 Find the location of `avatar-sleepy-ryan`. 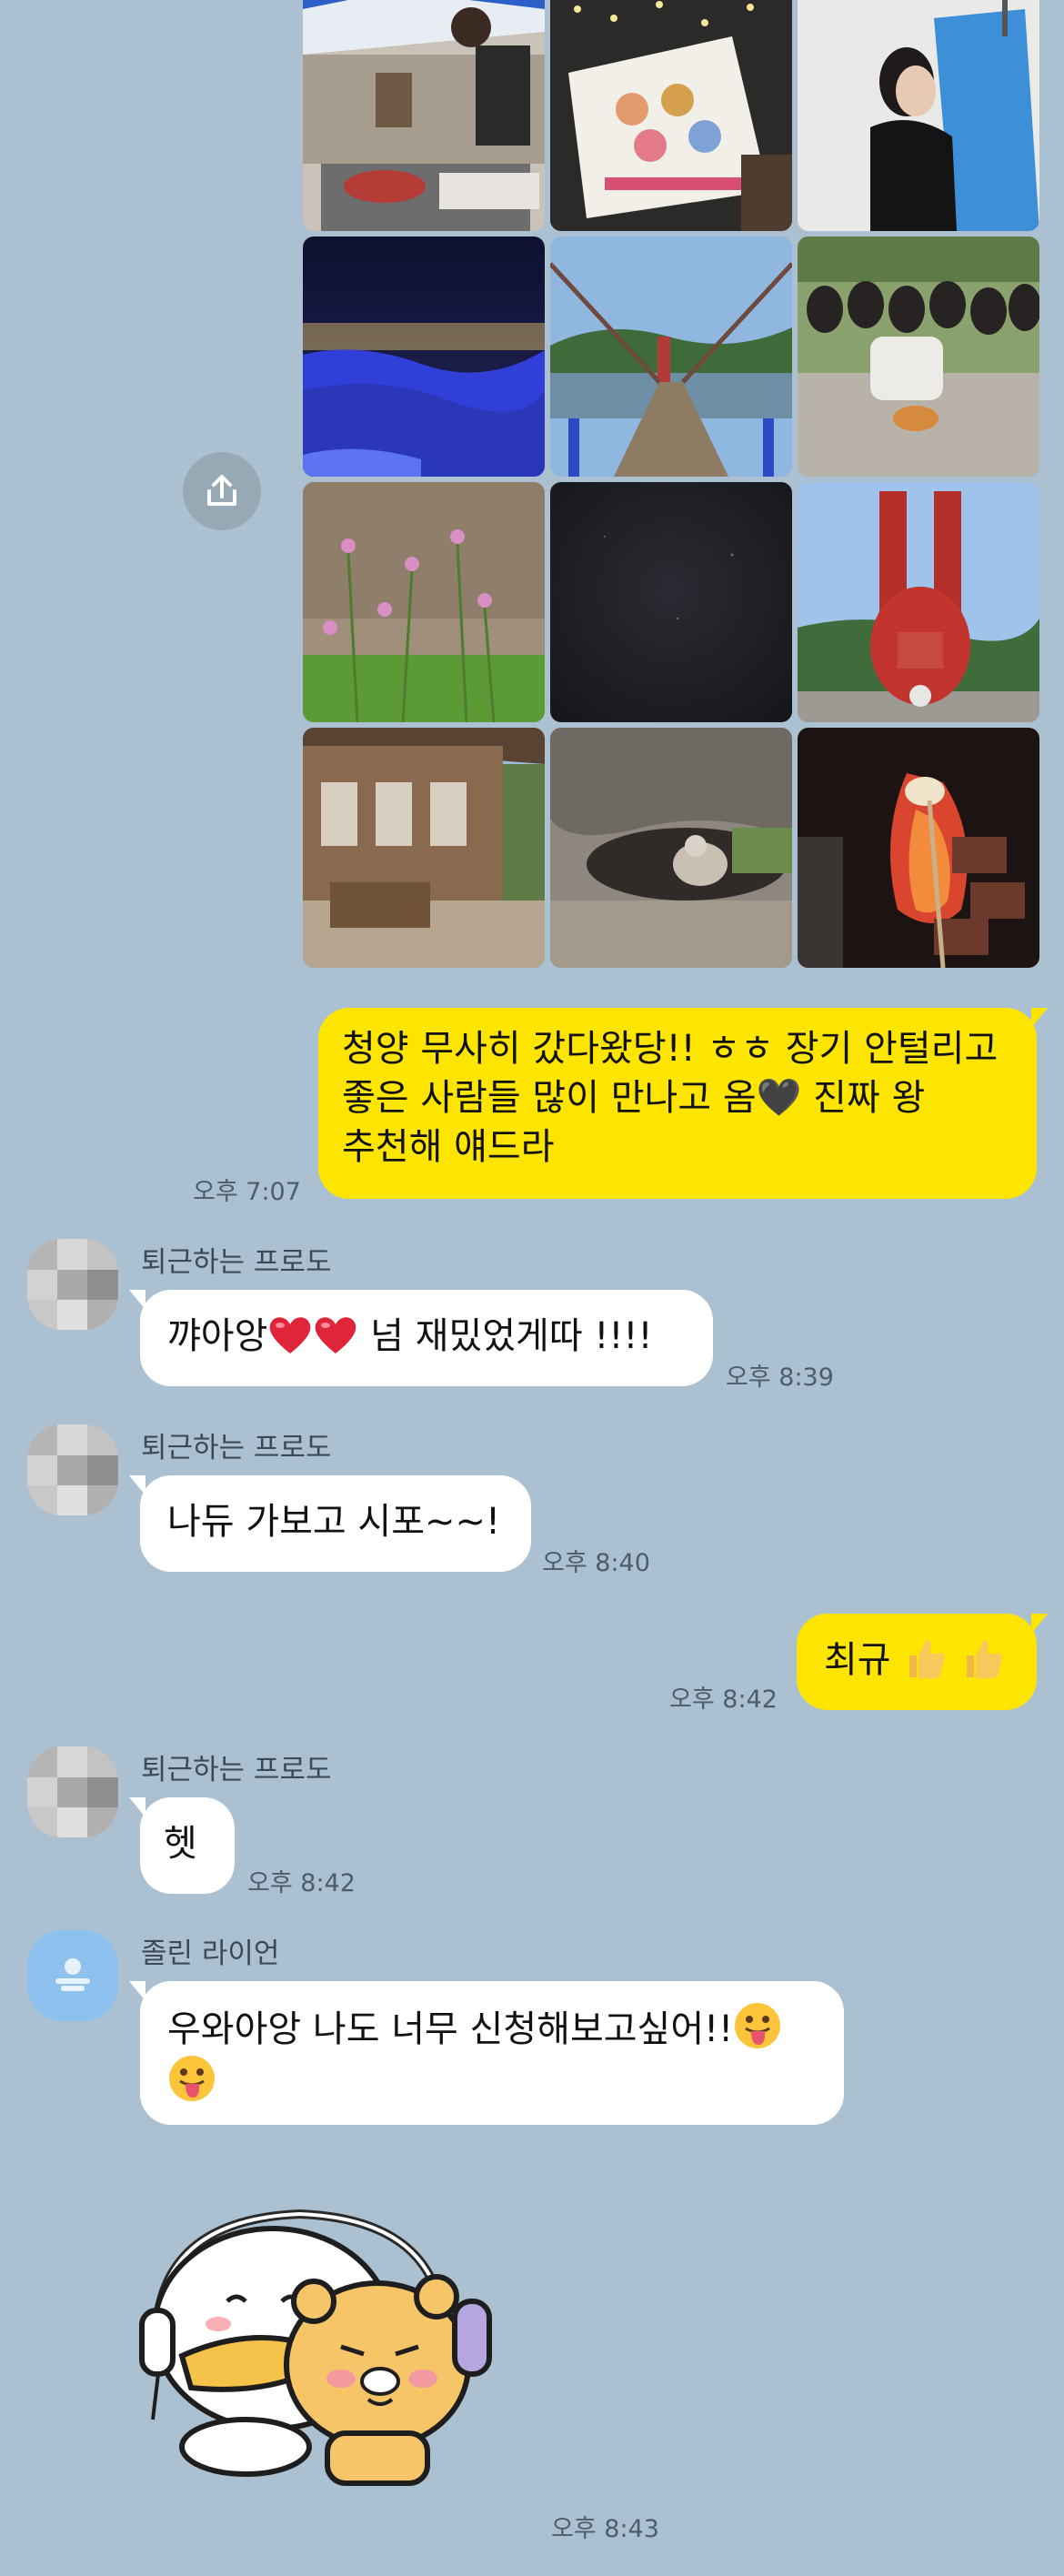

avatar-sleepy-ryan is located at coordinates (72, 1975).